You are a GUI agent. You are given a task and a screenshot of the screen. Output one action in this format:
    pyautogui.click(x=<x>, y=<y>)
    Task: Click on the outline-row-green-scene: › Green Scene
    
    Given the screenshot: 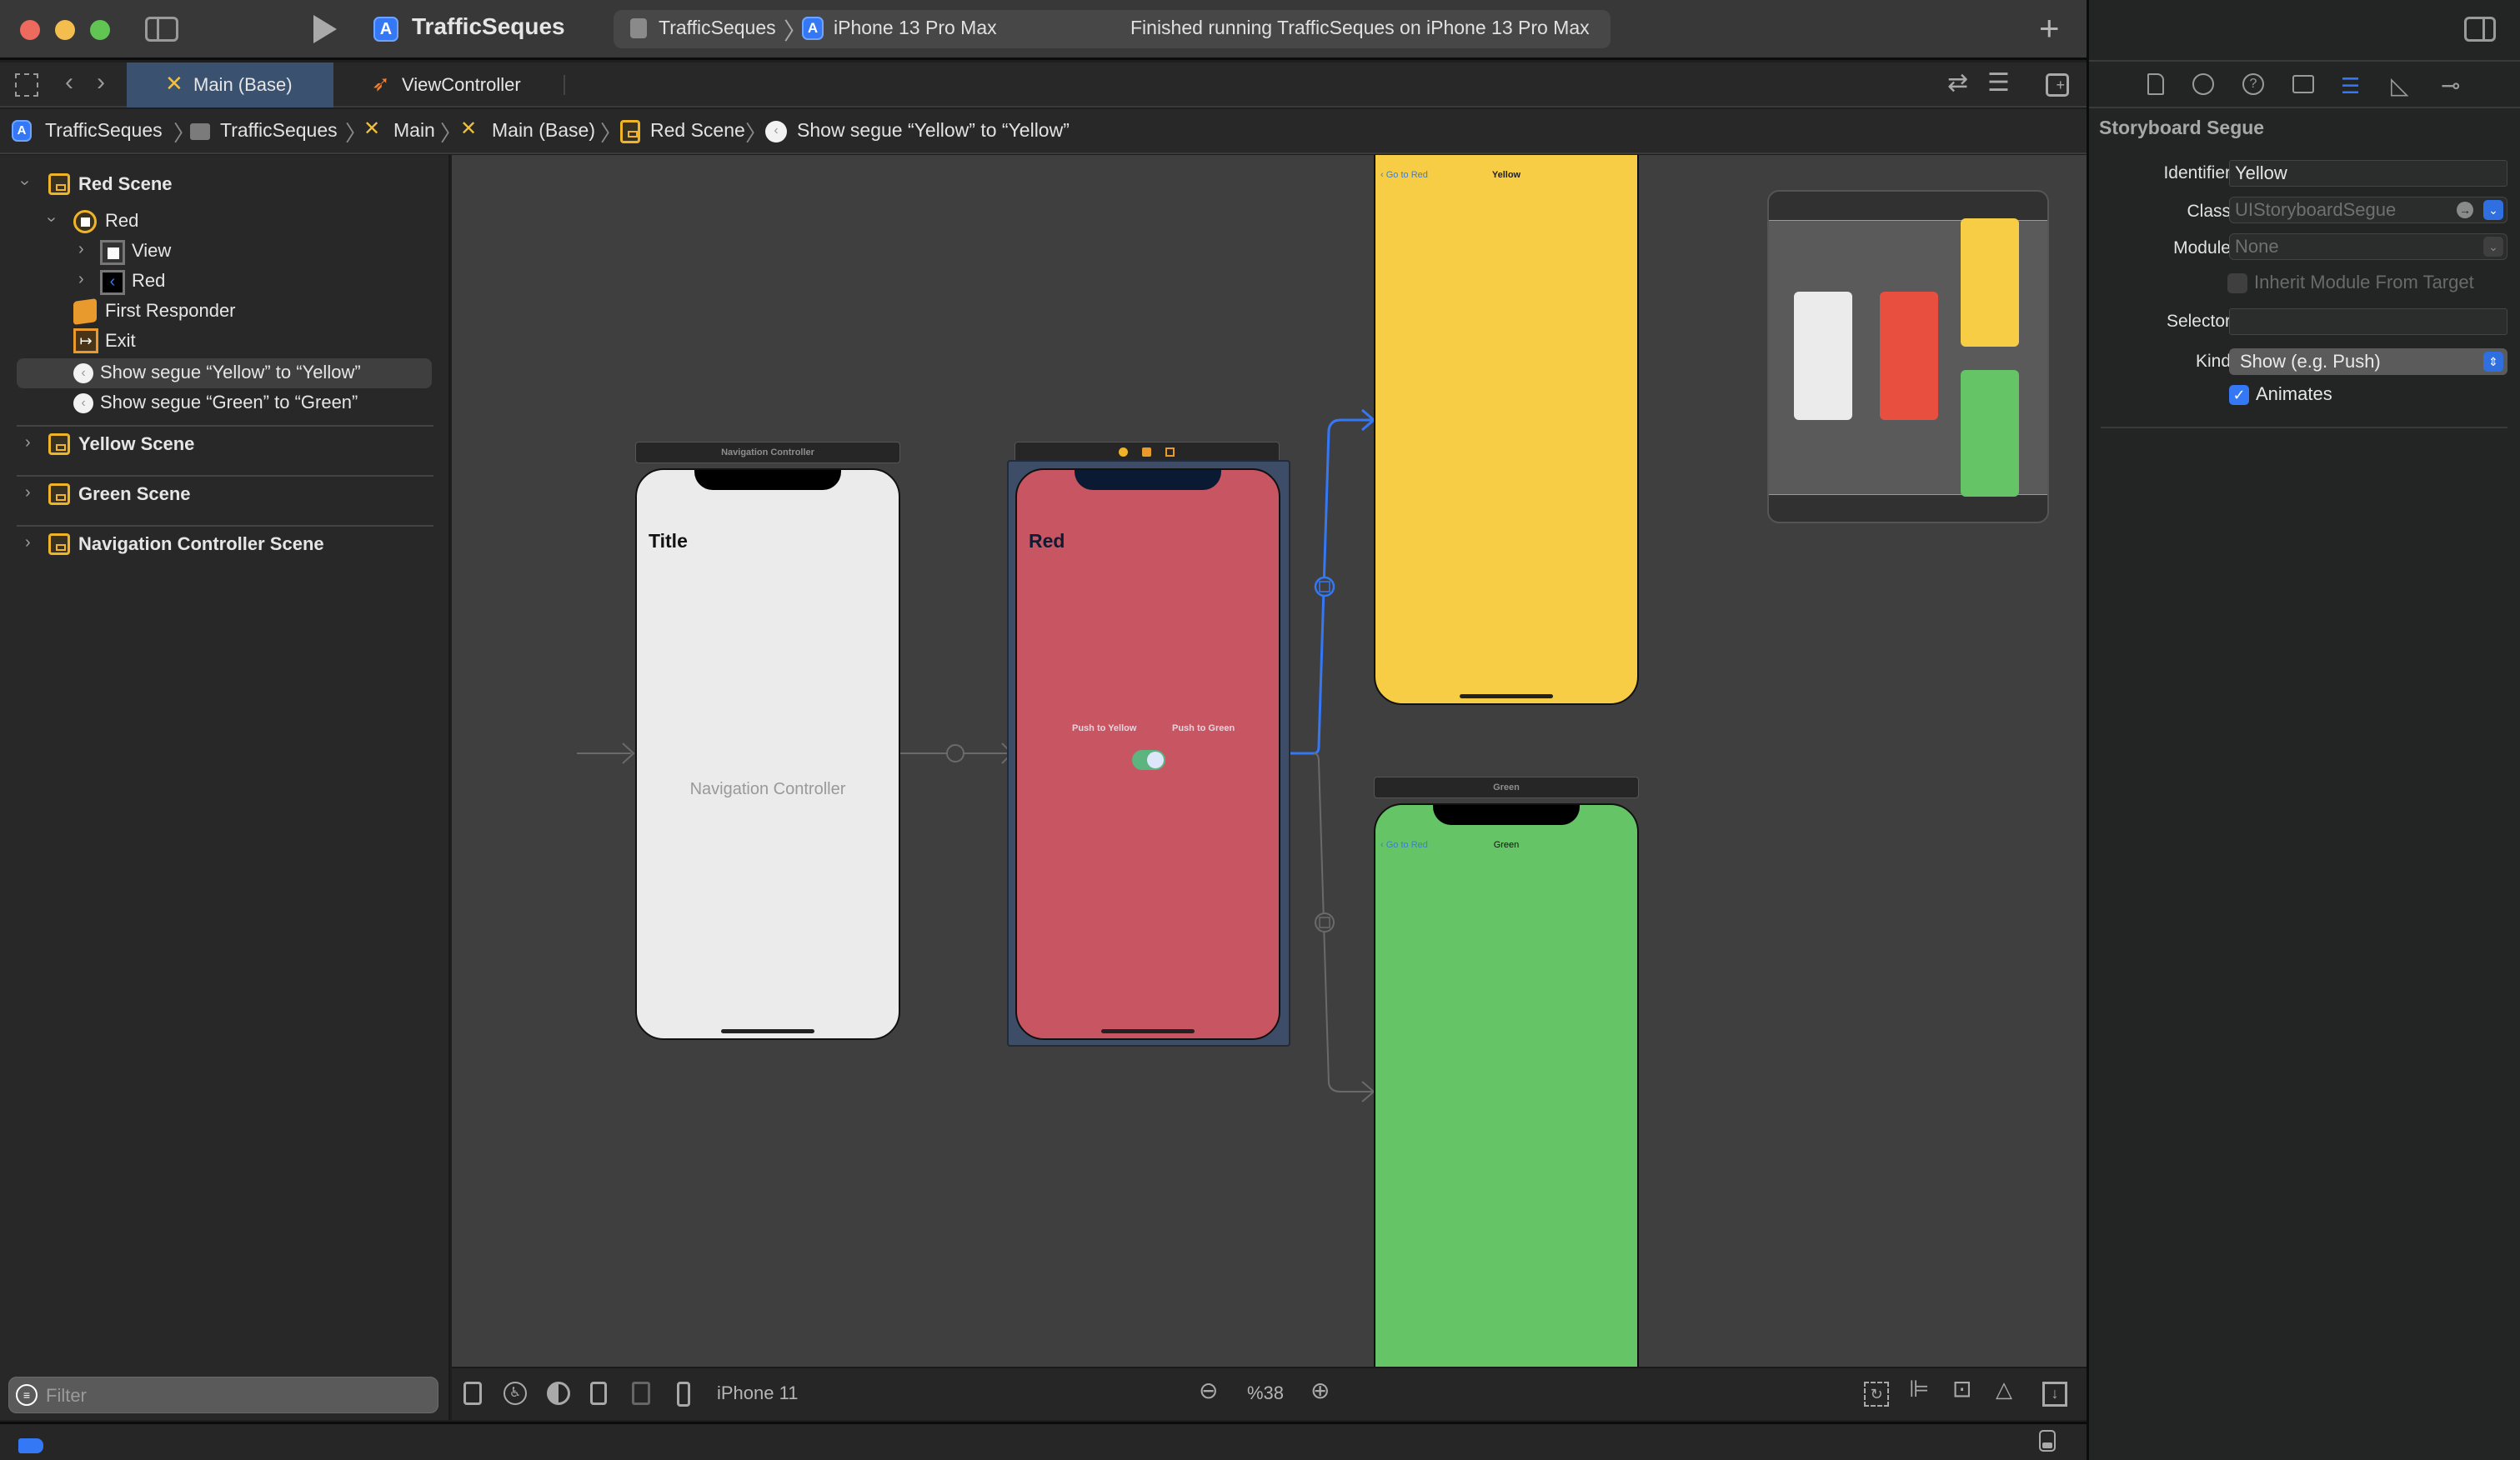 What is the action you would take?
    pyautogui.click(x=225, y=495)
    